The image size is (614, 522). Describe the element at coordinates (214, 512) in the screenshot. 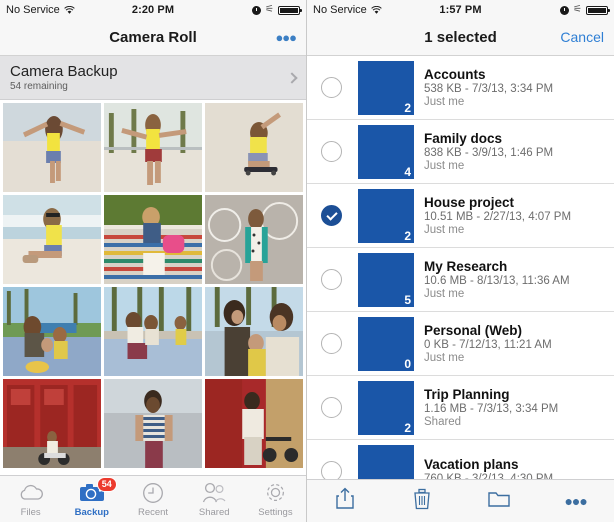

I see `tab-label: Shared` at that location.